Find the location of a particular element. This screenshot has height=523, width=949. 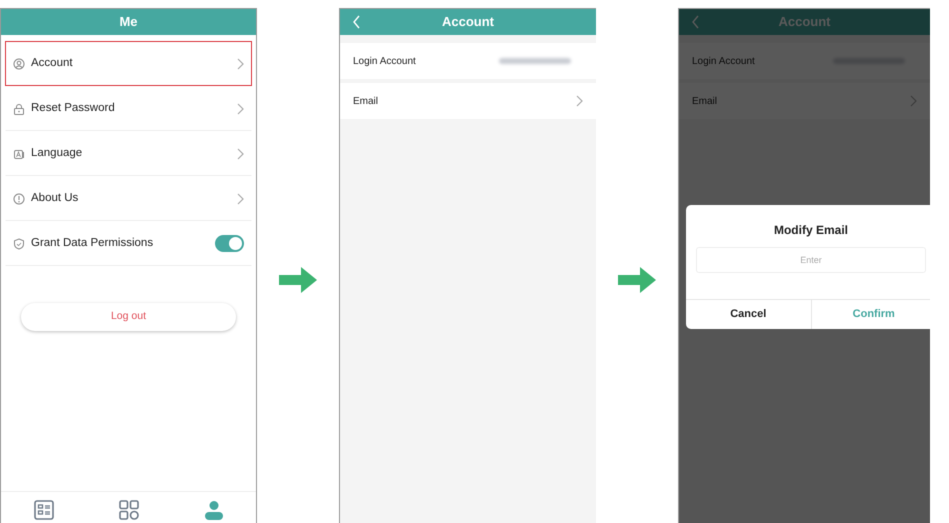

logout-button: Log out is located at coordinates (128, 317).